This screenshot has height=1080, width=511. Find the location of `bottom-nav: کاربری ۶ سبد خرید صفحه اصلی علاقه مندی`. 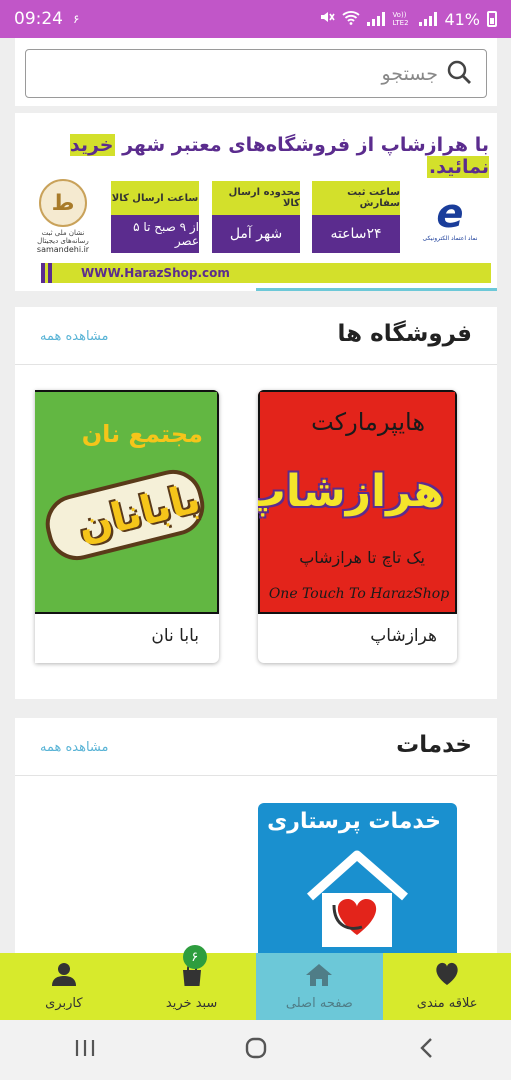

bottom-nav: کاربری ۶ سبد خرید صفحه اصلی علاقه مندی is located at coordinates (255, 982).